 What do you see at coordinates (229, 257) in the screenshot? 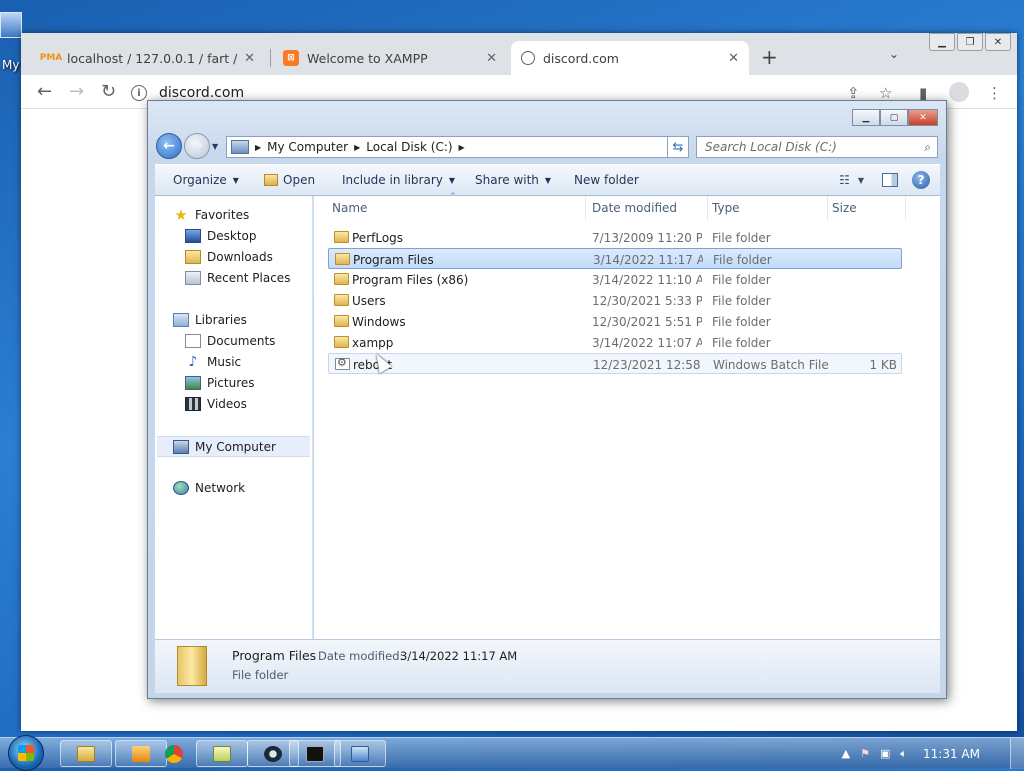
I see `nav-downloads: Downloads` at bounding box center [229, 257].